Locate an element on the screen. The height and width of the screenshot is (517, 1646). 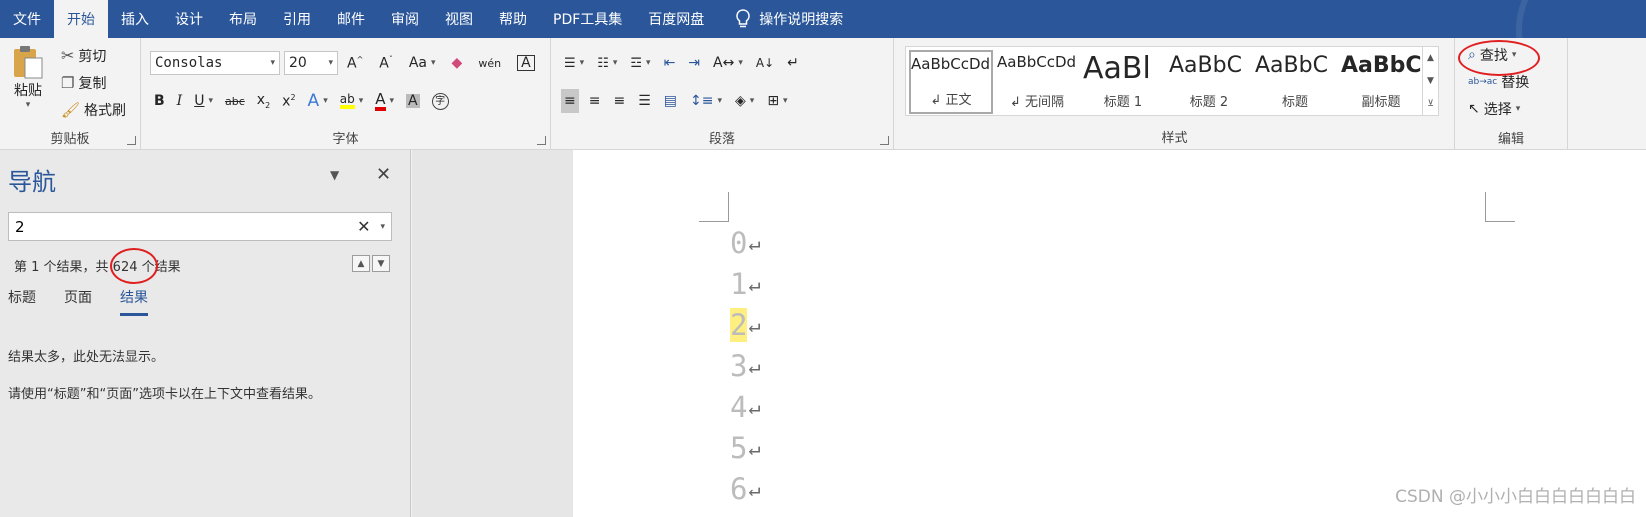
clear-search-icon: ✕ is located at coordinates (363, 226).